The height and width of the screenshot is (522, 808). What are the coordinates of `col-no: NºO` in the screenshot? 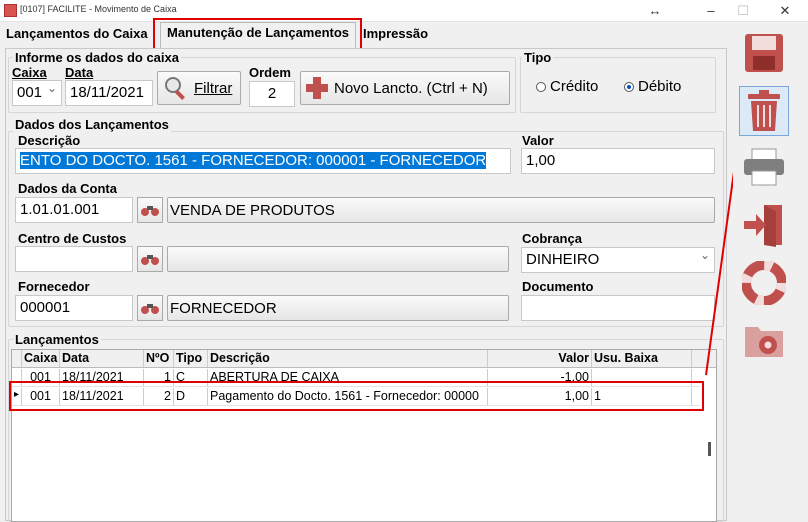 It's located at (159, 358).